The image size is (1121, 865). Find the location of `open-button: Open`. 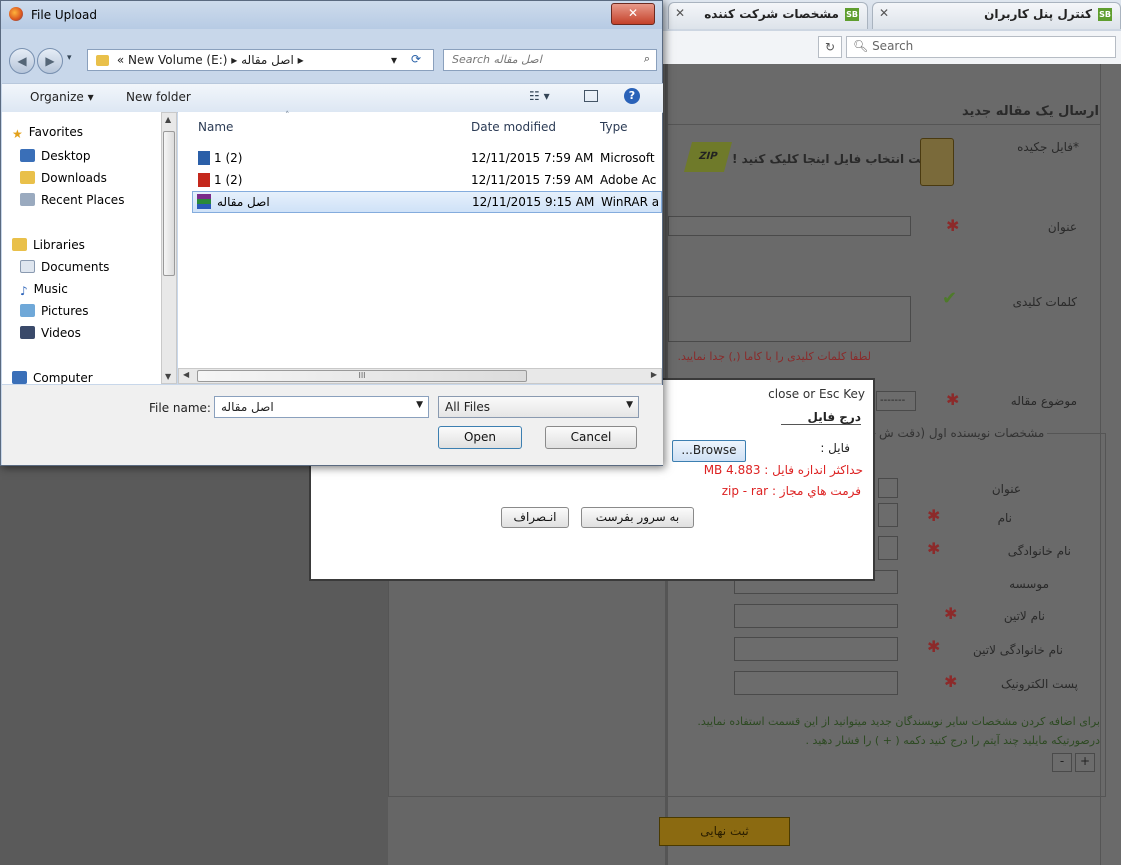

open-button: Open is located at coordinates (480, 437).